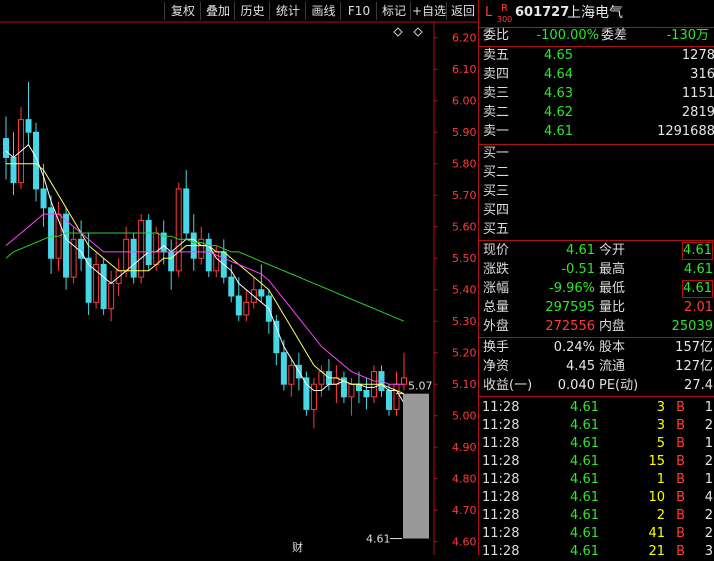 Image resolution: width=714 pixels, height=561 pixels. I want to click on quote-value: -9.96%, so click(572, 288).